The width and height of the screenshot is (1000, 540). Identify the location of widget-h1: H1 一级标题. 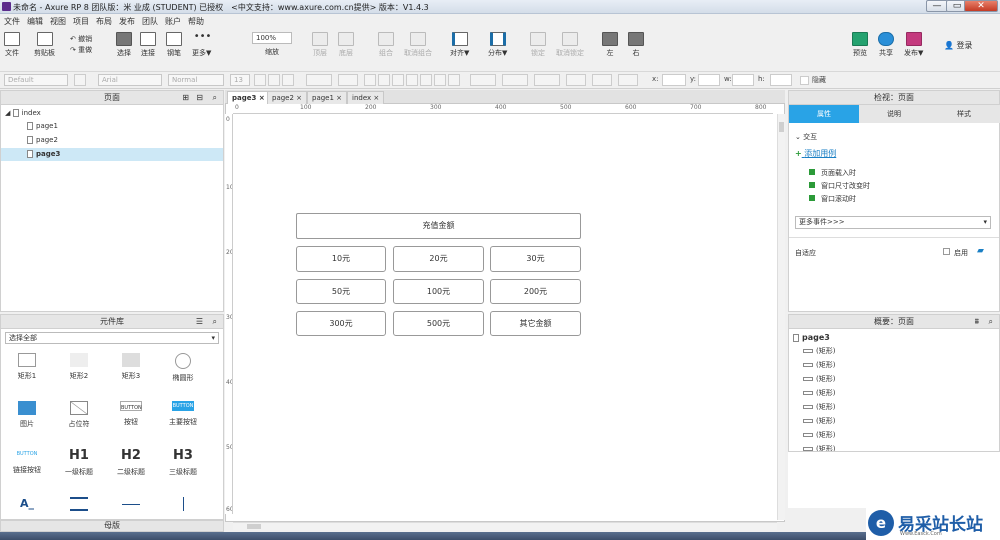
(79, 463).